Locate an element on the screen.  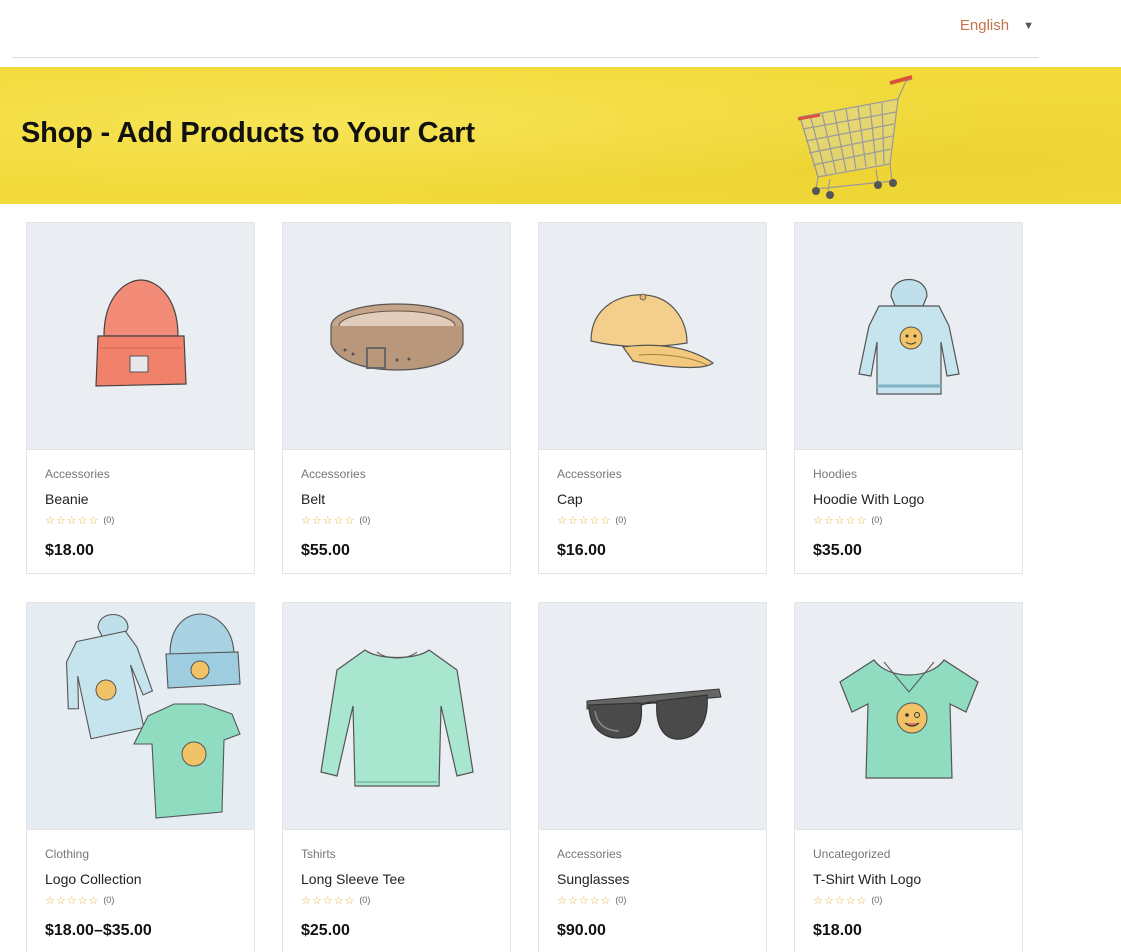
beanie-icon is located at coordinates (140, 333).